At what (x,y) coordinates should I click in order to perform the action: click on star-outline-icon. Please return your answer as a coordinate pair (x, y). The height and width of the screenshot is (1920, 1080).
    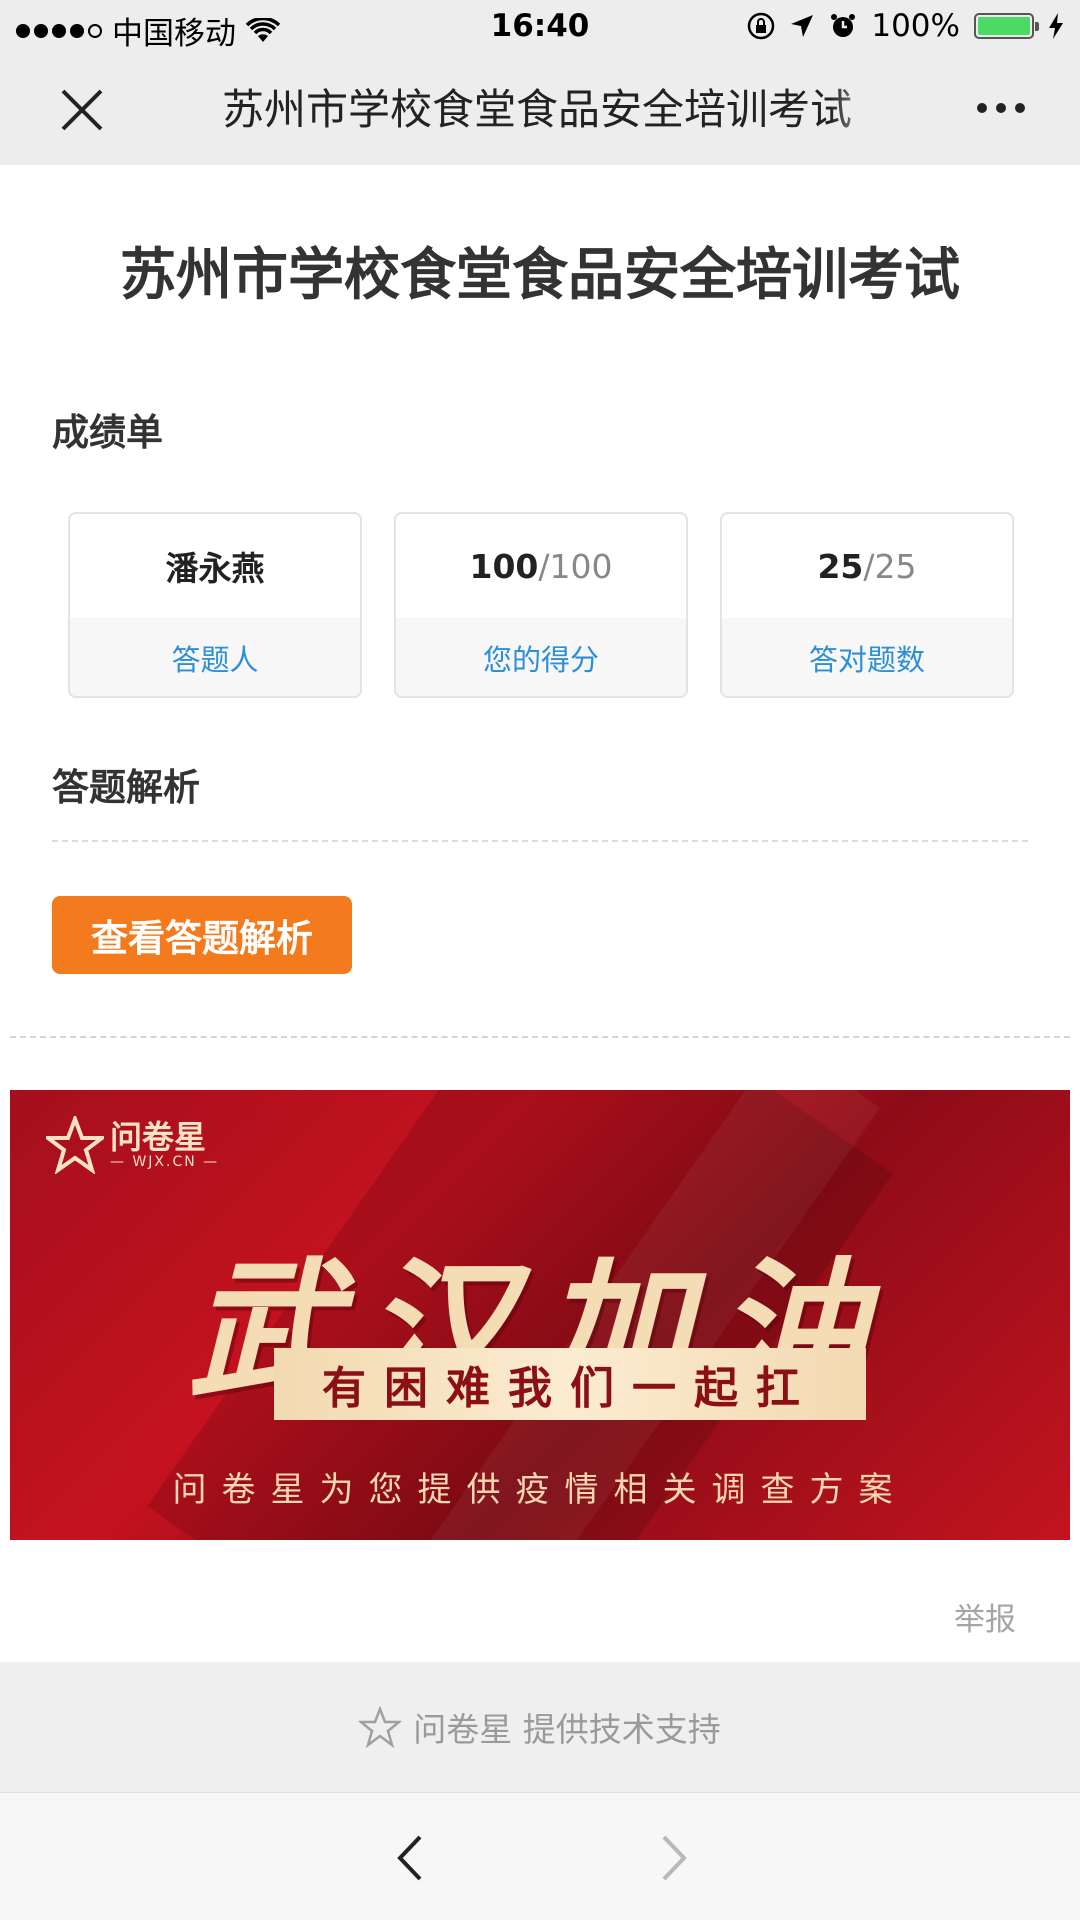
    Looking at the image, I should click on (380, 1727).